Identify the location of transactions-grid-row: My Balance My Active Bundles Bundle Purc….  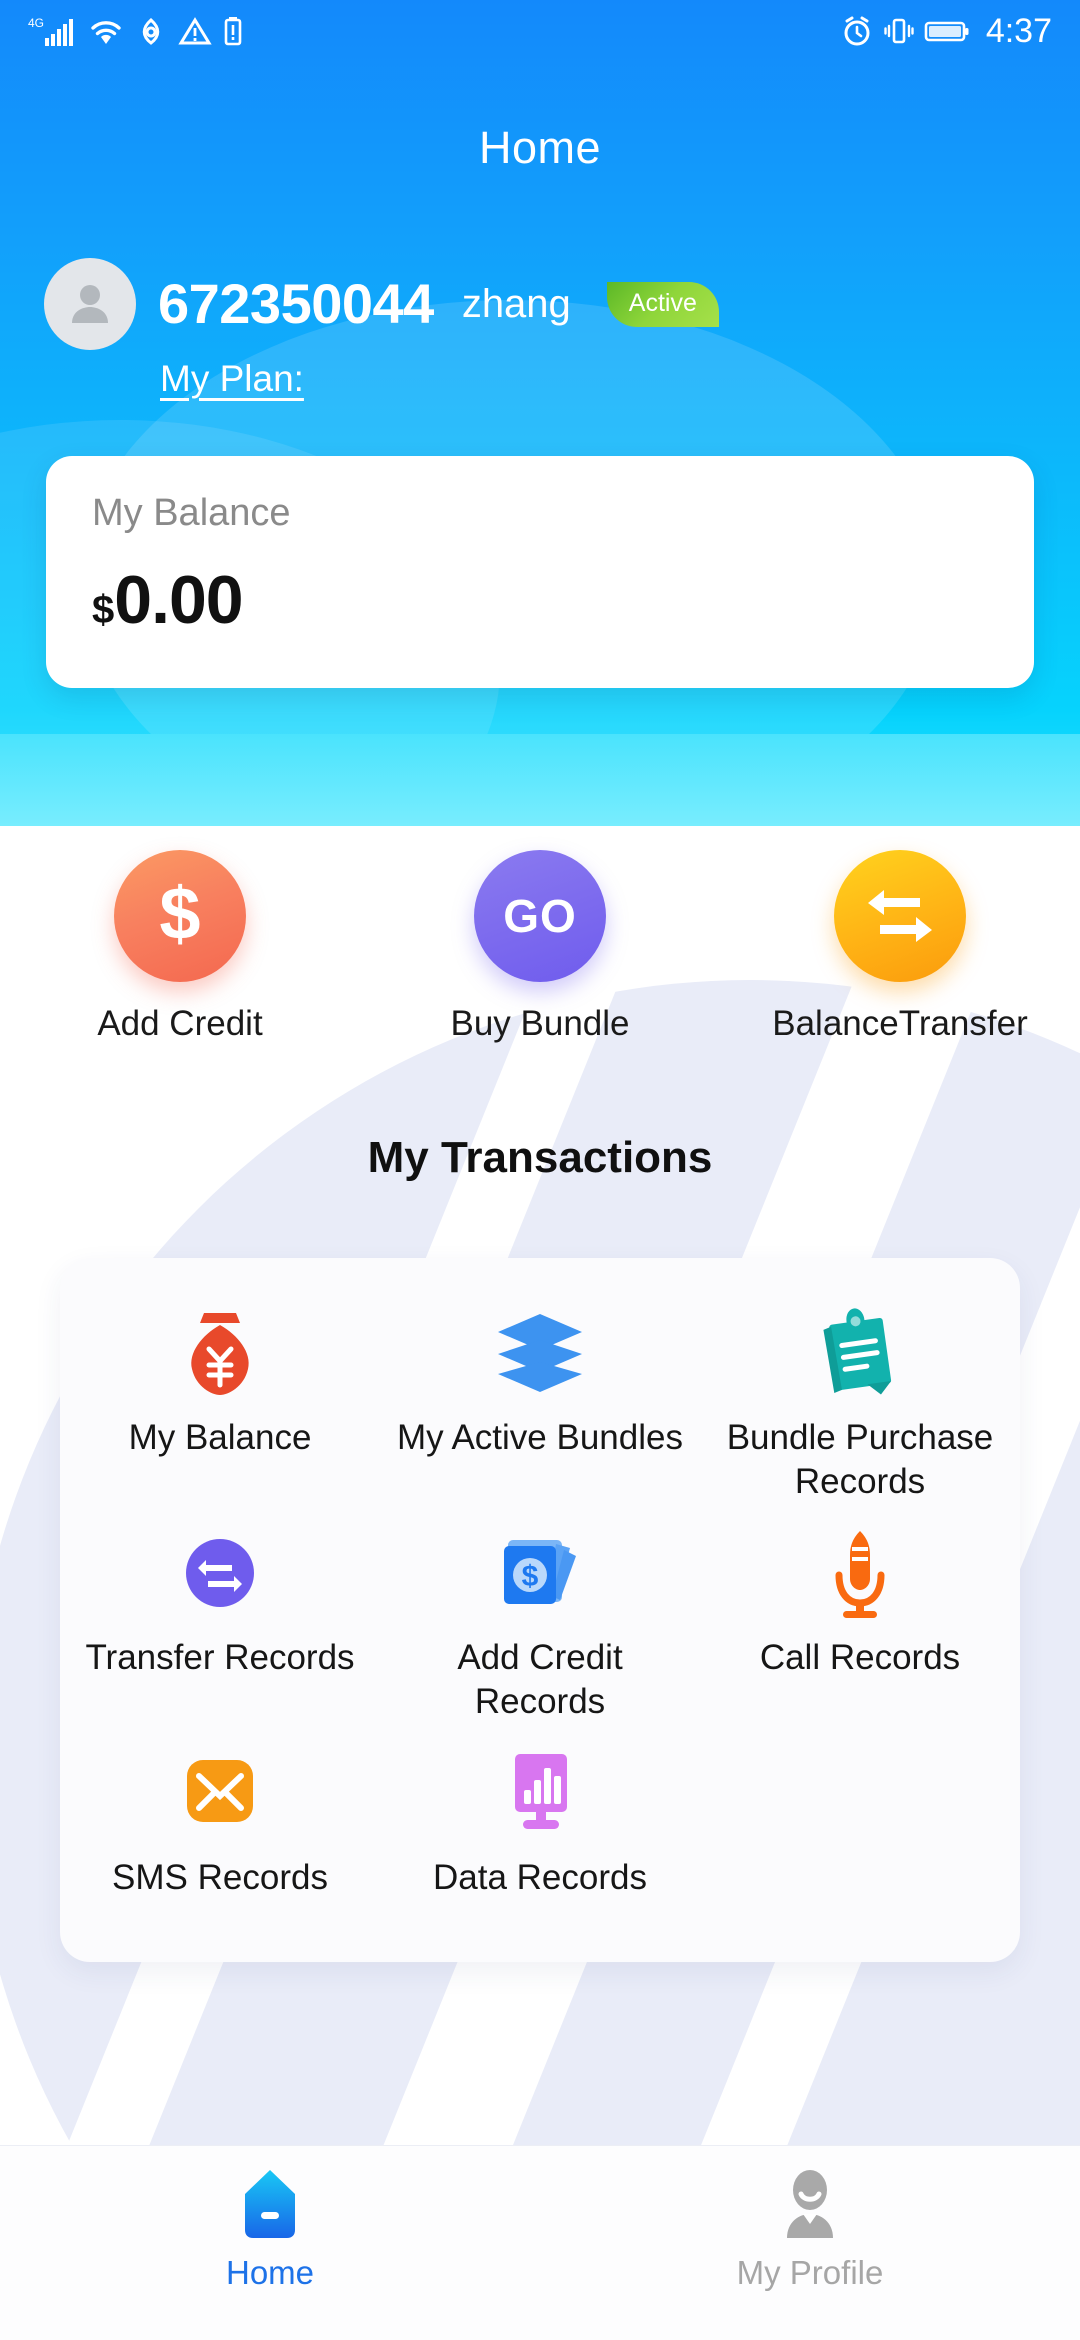
(540, 1396).